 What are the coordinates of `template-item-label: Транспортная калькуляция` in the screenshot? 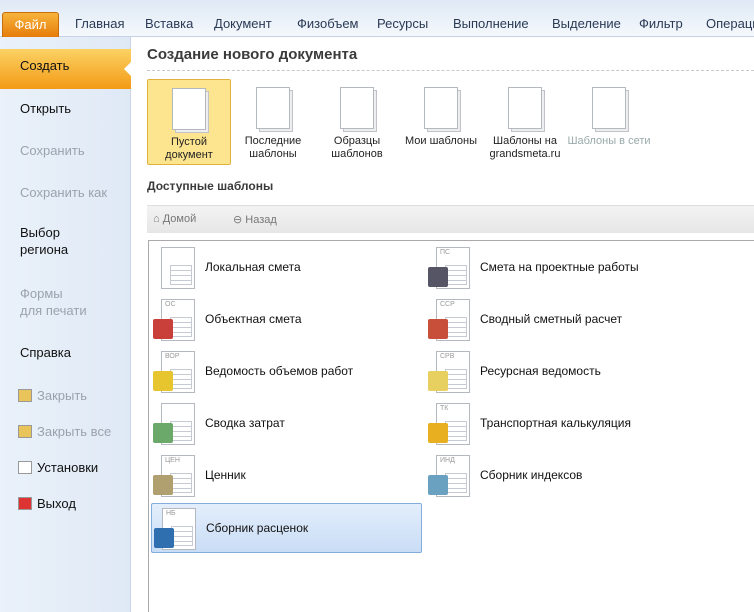 It's located at (555, 423).